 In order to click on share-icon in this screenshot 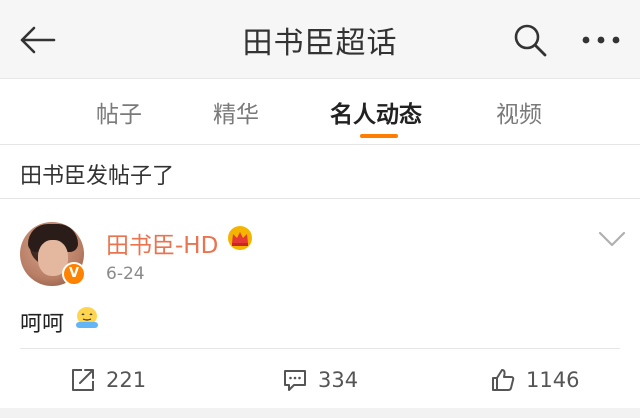, I will do `click(83, 380)`.